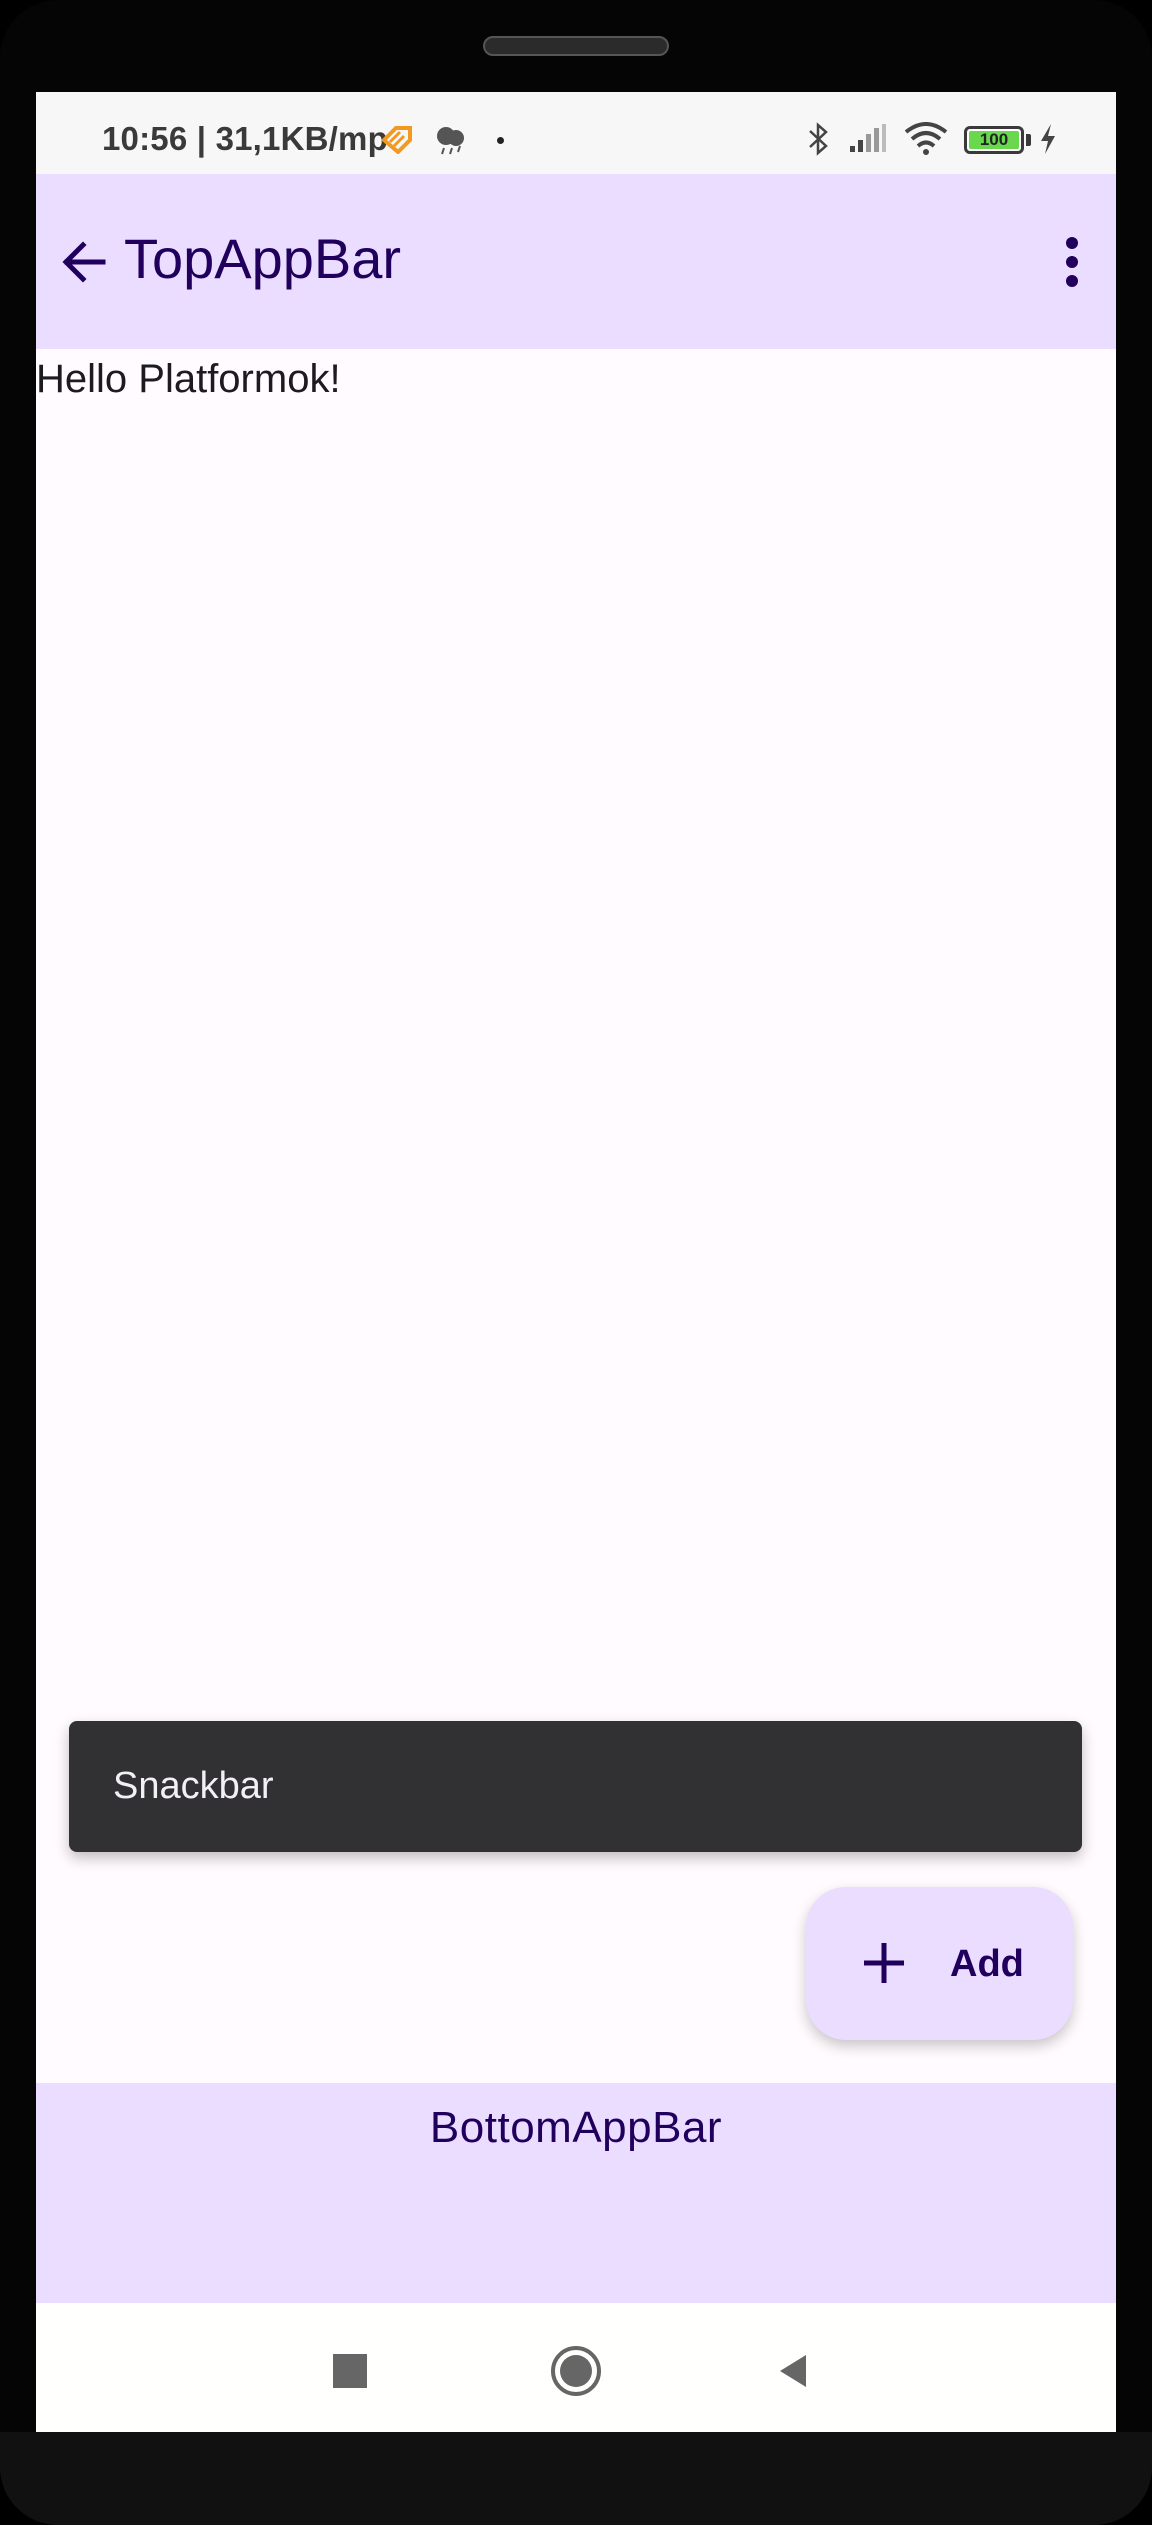 This screenshot has height=2525, width=1152. I want to click on home-icon, so click(576, 2371).